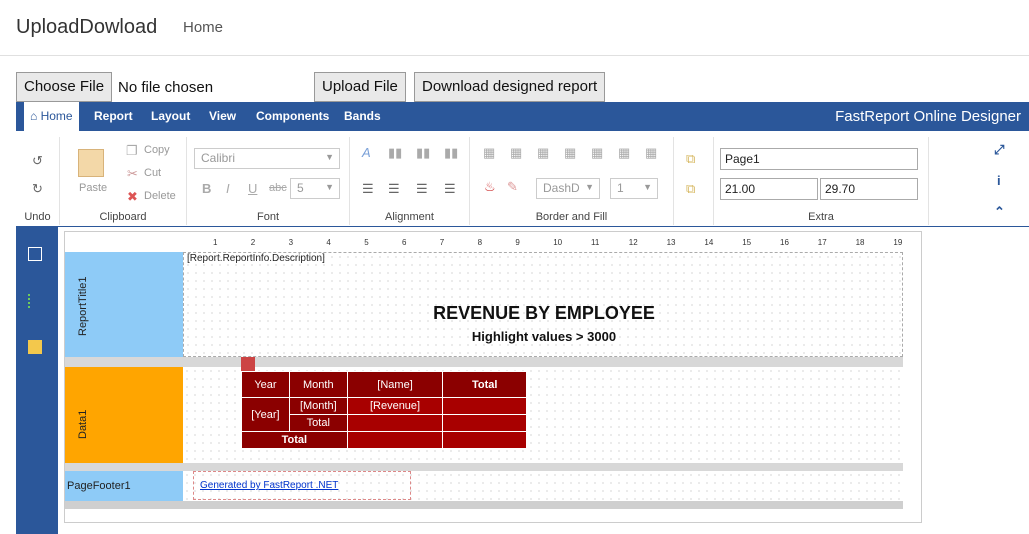 The height and width of the screenshot is (534, 1029). What do you see at coordinates (395, 406) in the screenshot?
I see `table-cell: [Revenue]` at bounding box center [395, 406].